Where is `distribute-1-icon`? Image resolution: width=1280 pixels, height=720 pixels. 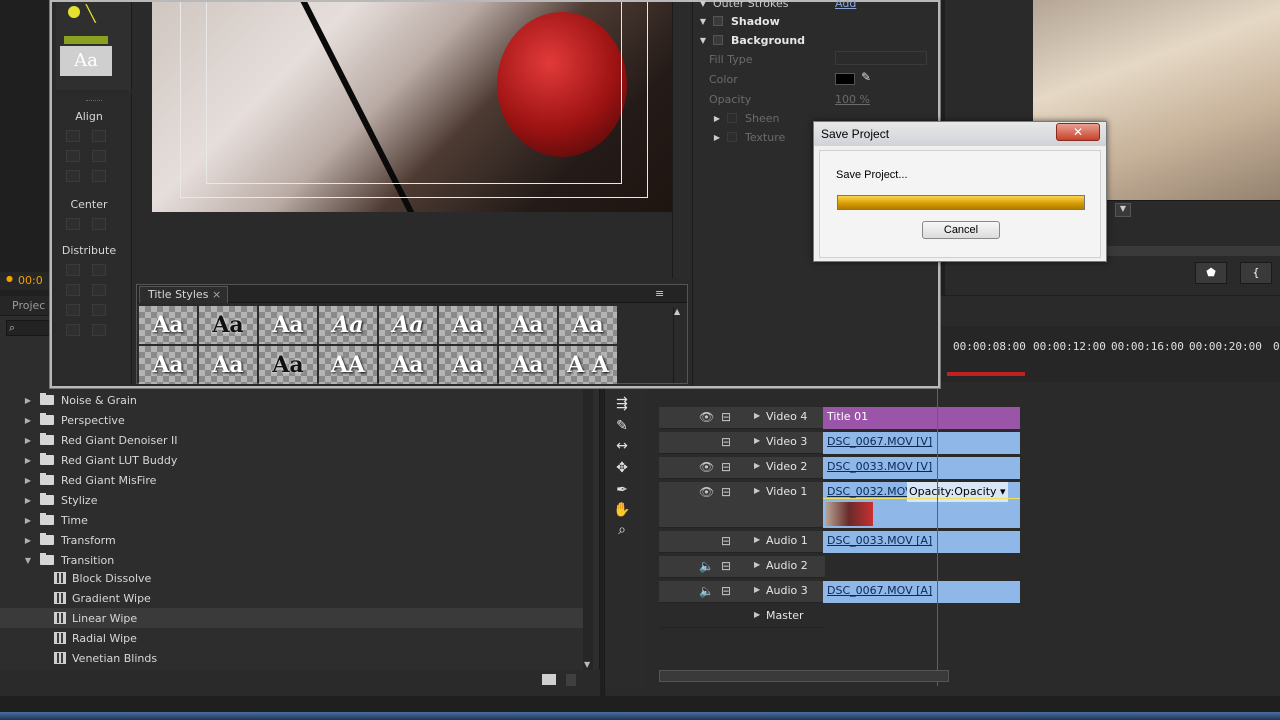
distribute-1-icon is located at coordinates (73, 270).